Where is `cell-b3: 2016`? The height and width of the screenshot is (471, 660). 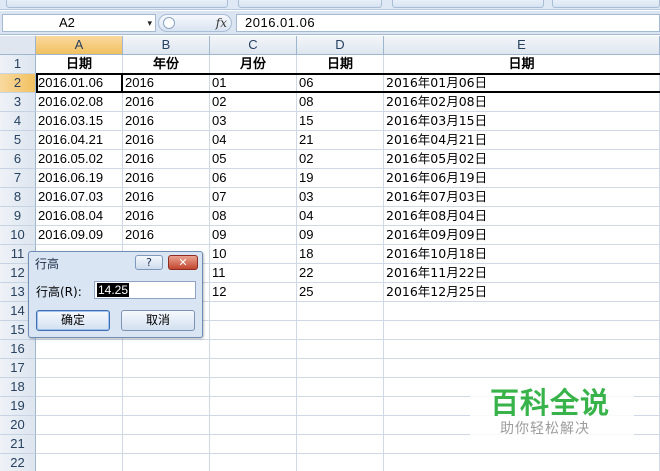
cell-b3: 2016 is located at coordinates (166, 102).